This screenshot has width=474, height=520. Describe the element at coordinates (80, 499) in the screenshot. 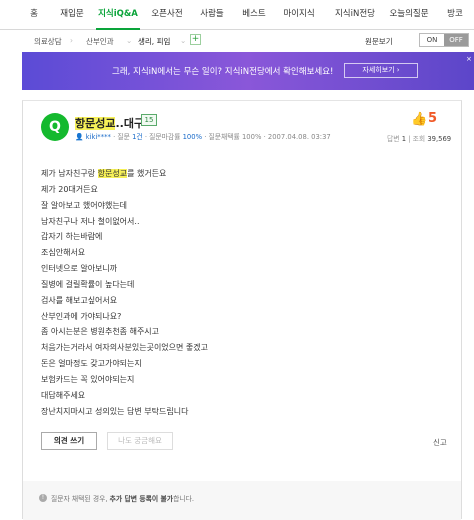

I see `notice-pre: 질문자 채택된 경우,` at that location.